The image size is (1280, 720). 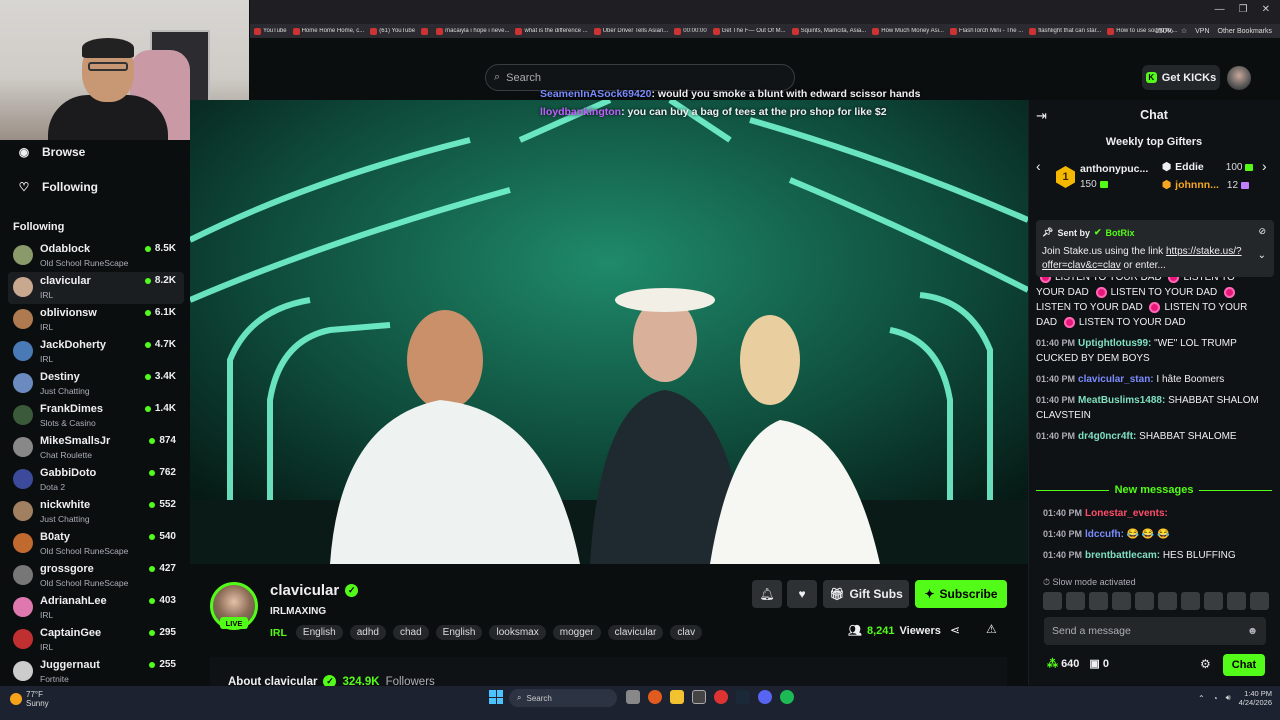 What do you see at coordinates (563, 698) in the screenshot?
I see `taskbar-search: ⌕ Search` at bounding box center [563, 698].